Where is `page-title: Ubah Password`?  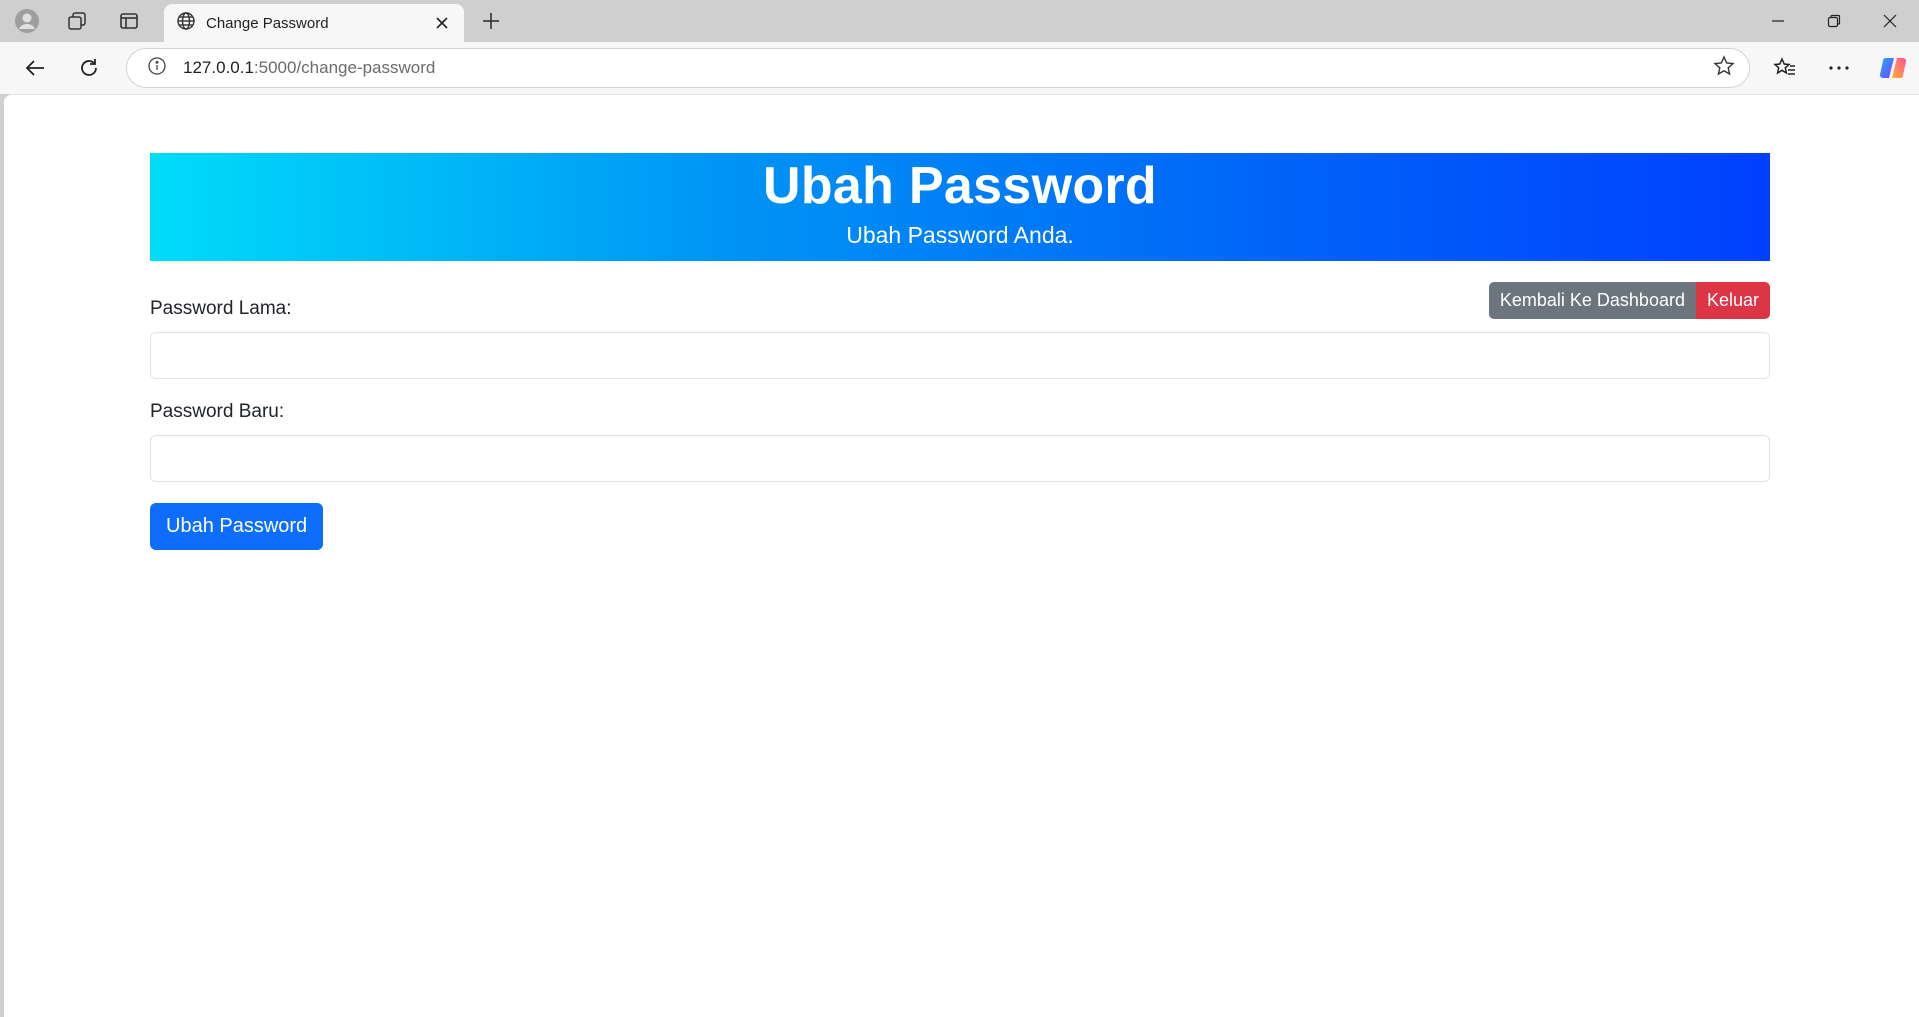 page-title: Ubah Password is located at coordinates (959, 186).